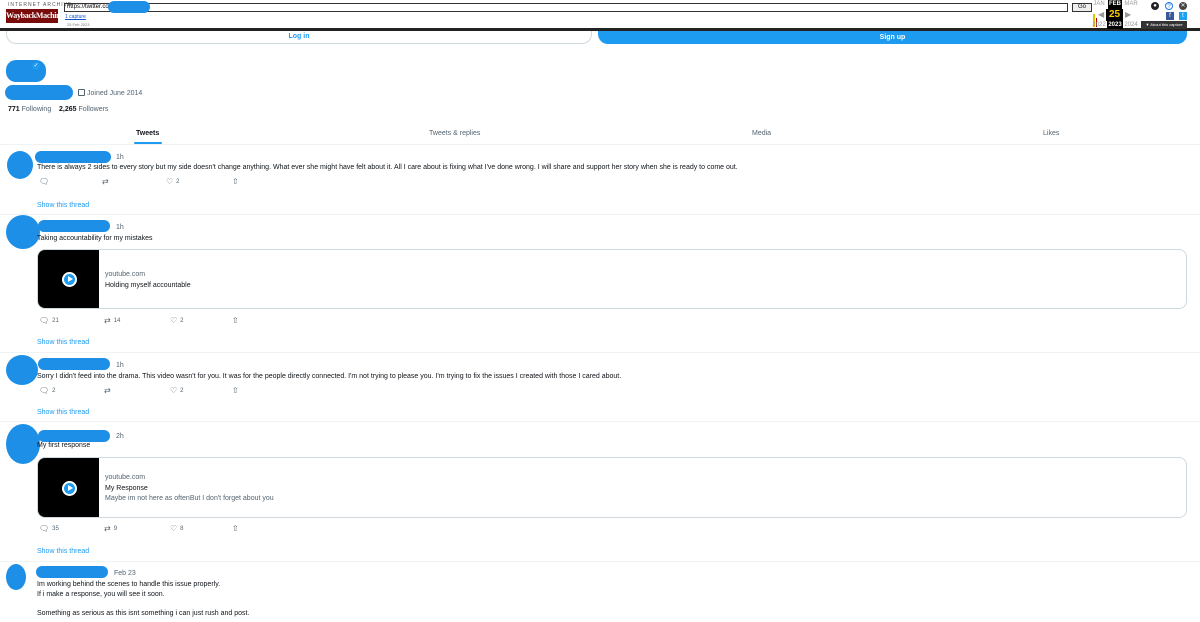 This screenshot has height=622, width=1200. What do you see at coordinates (110, 529) in the screenshot?
I see `retweet-button: ⇄ 9` at bounding box center [110, 529].